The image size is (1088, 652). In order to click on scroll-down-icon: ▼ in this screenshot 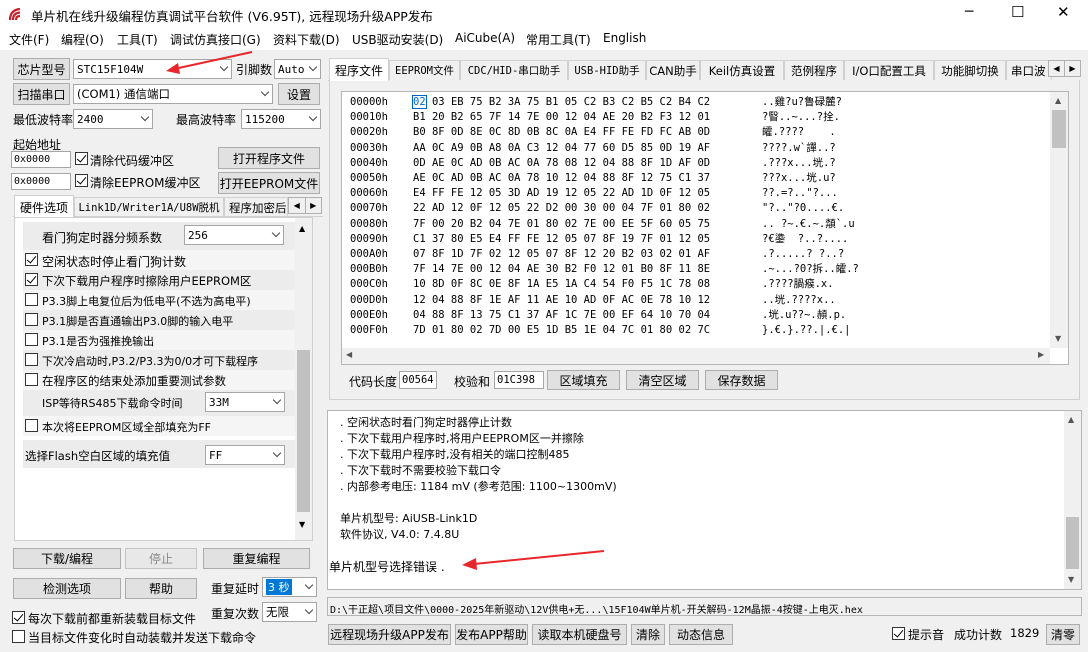, I will do `click(302, 524)`.